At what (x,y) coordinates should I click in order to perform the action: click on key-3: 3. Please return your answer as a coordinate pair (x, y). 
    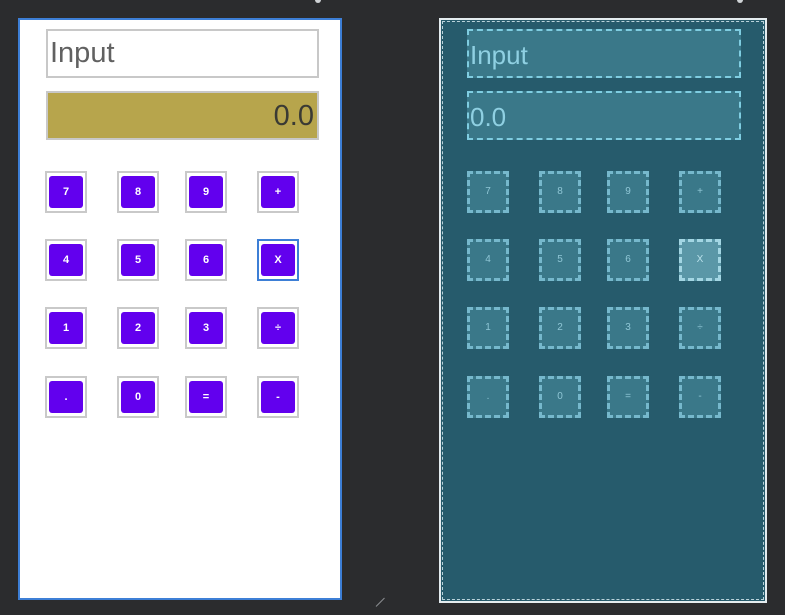
    Looking at the image, I should click on (206, 328).